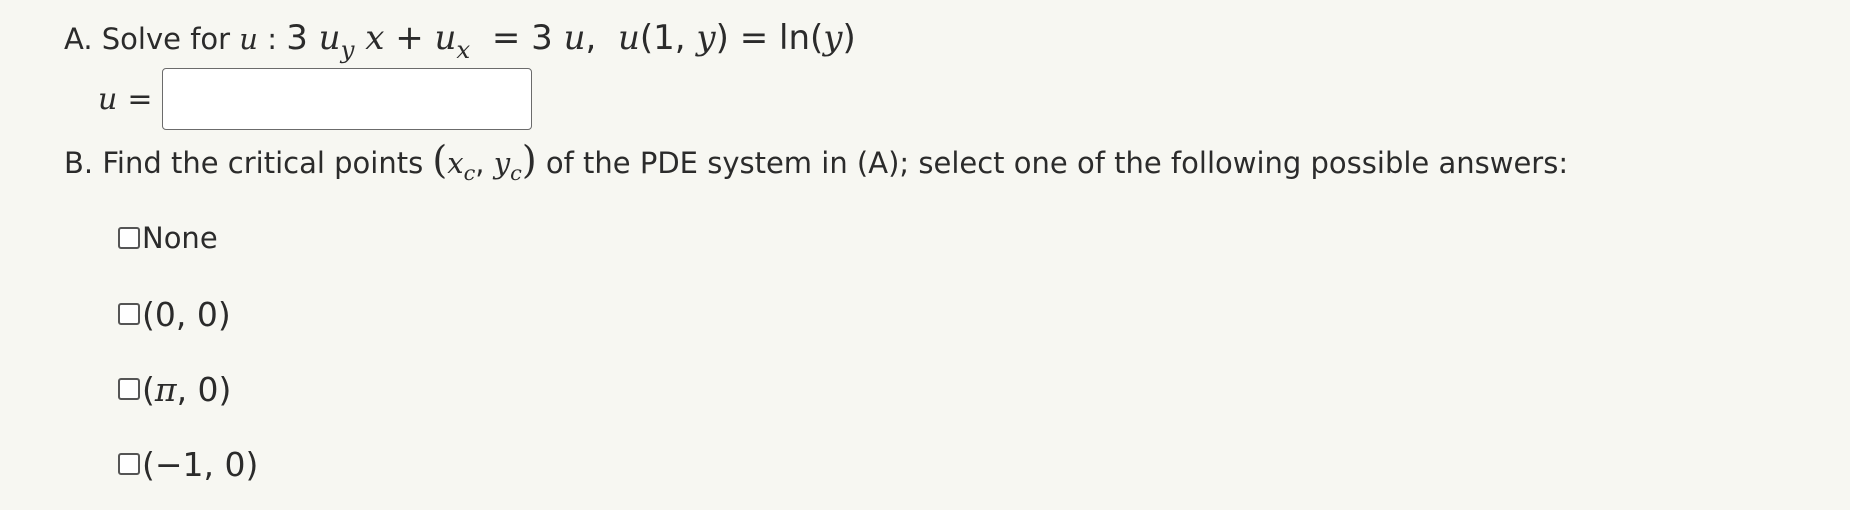 The width and height of the screenshot is (1850, 510). What do you see at coordinates (204, 389) in the screenshot?
I see `option-pi-zero-rest: , 0)` at bounding box center [204, 389].